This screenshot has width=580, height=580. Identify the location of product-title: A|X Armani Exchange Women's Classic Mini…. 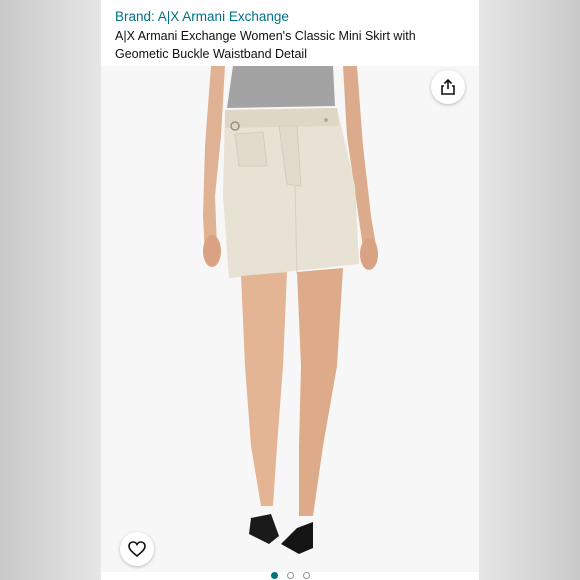
(265, 45).